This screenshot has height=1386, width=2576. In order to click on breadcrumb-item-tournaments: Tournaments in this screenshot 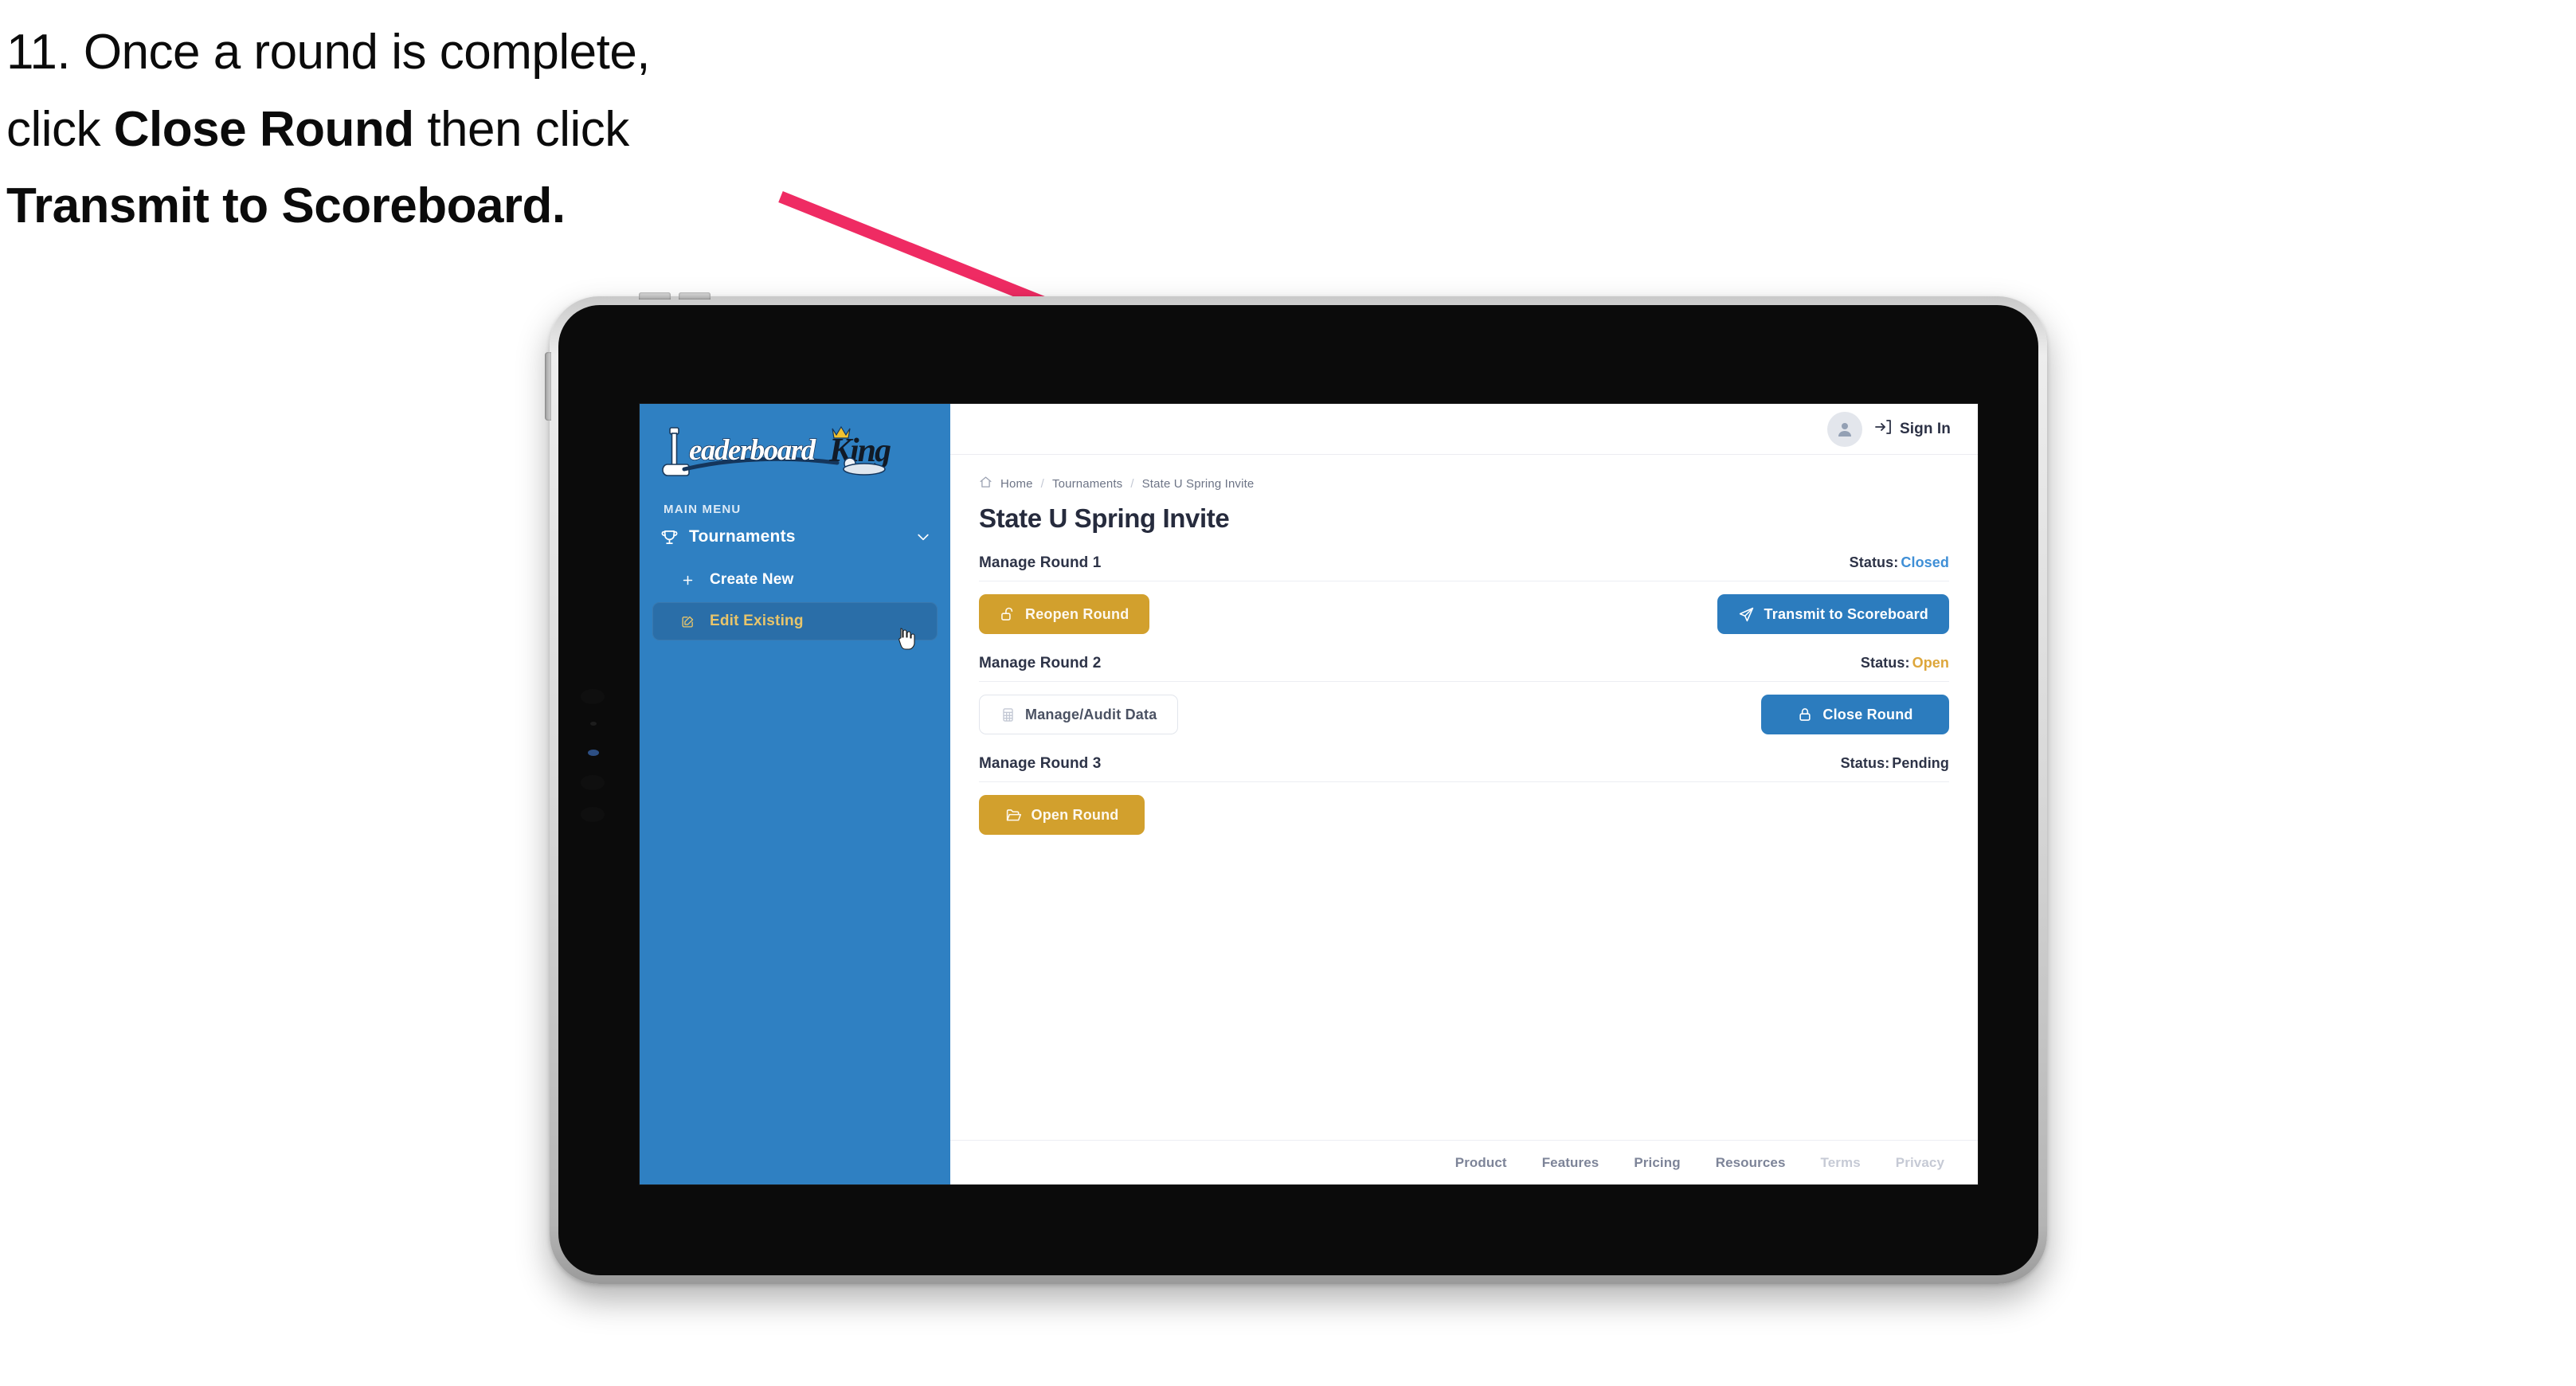, I will do `click(1087, 484)`.